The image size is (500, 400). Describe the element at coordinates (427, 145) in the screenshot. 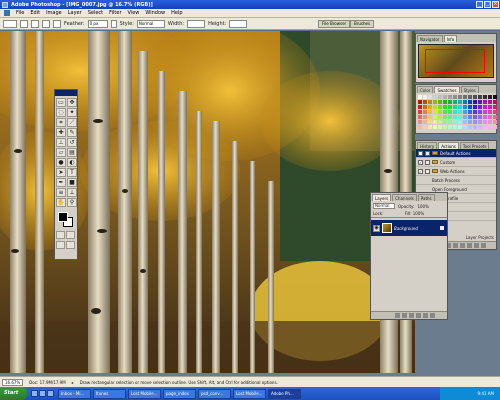

I see `tab-history: History` at that location.